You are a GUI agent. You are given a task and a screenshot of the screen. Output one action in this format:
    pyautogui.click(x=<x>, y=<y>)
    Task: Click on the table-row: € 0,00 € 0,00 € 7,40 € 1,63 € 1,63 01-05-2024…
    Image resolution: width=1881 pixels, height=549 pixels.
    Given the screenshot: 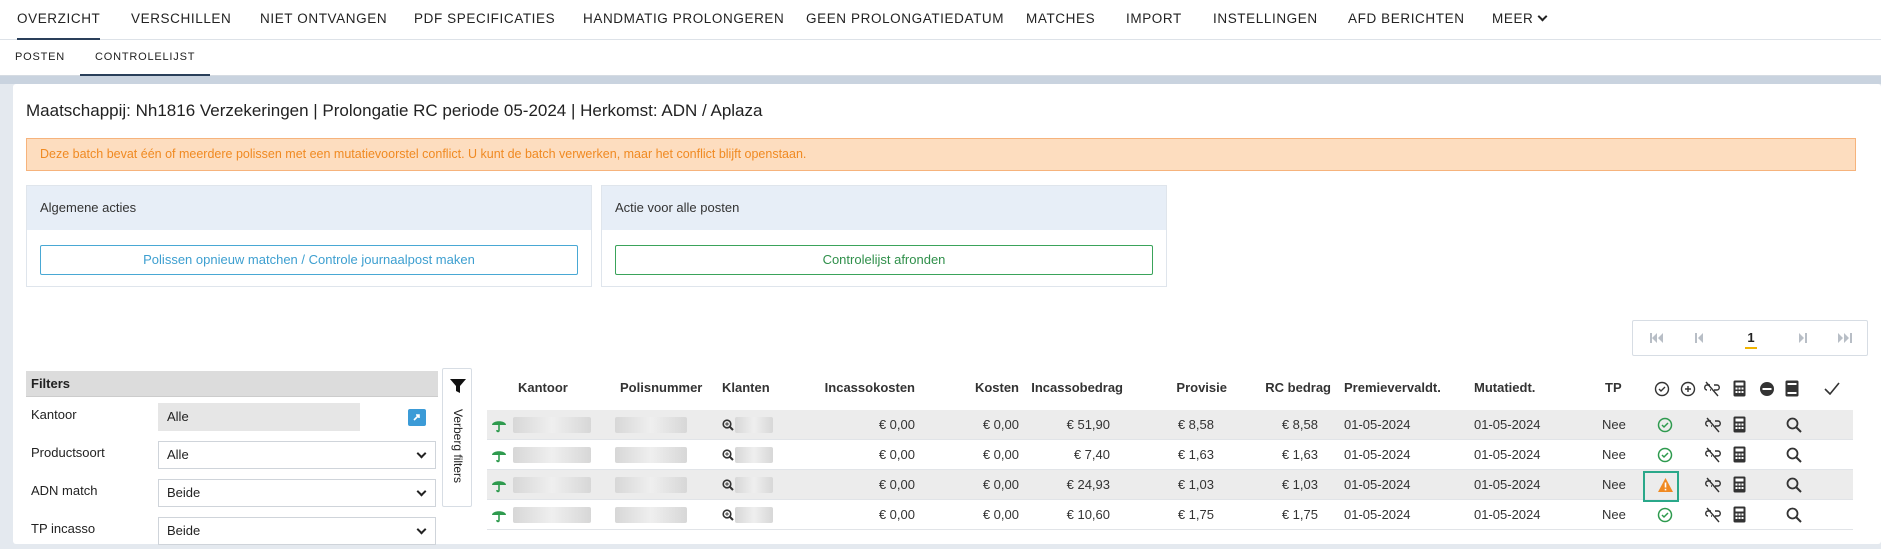 What is the action you would take?
    pyautogui.click(x=1170, y=455)
    